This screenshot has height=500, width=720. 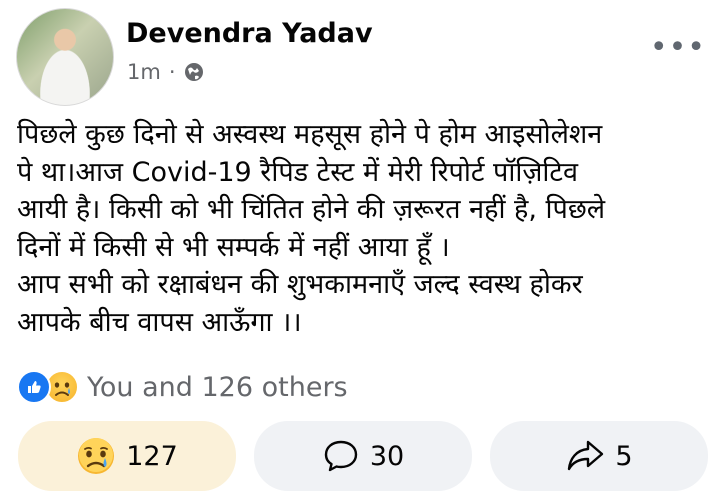 What do you see at coordinates (34, 387) in the screenshot?
I see `like-icon` at bounding box center [34, 387].